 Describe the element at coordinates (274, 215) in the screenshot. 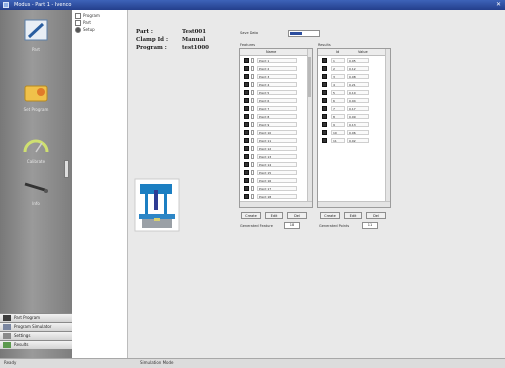

I see `left-edit-button: Edit` at that location.